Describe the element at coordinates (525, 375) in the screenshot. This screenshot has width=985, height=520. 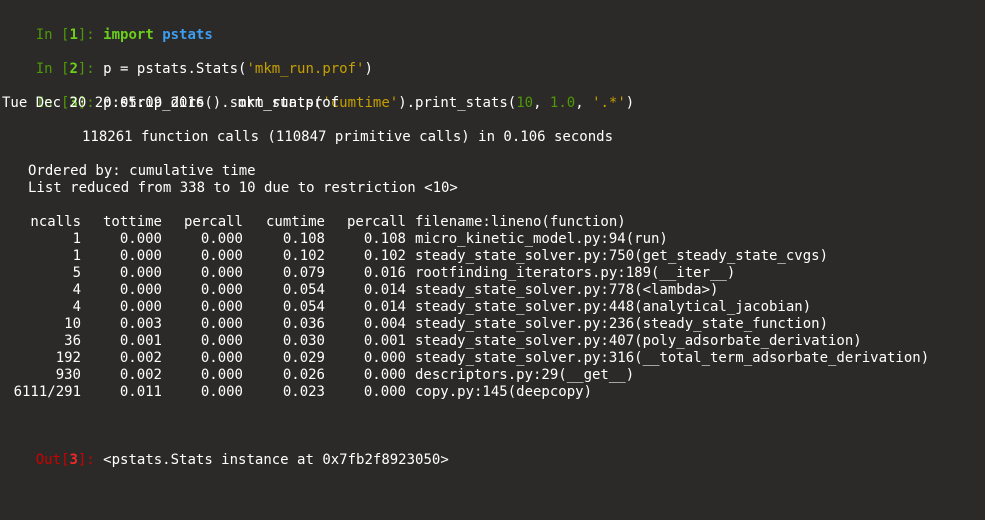
I see `cell-function: descriptors.py:29(__get__)` at that location.